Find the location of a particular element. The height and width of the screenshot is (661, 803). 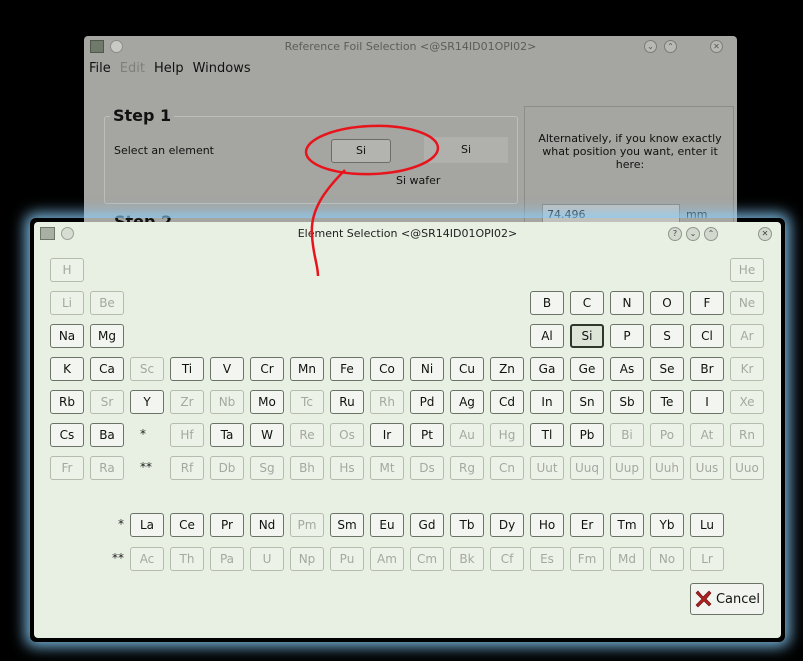

element-button-ir: Ir is located at coordinates (387, 435).